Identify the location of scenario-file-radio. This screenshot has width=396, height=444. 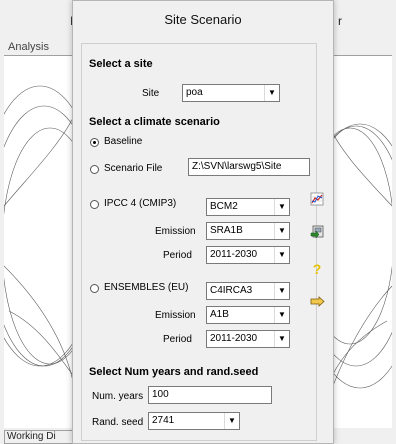
(94, 169).